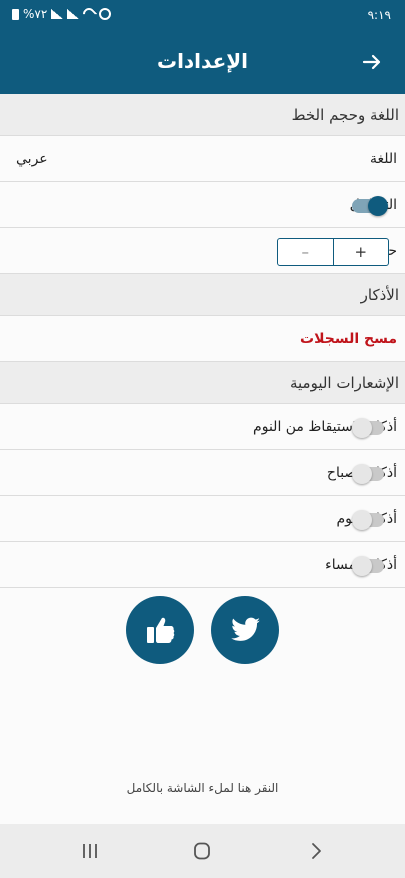 The image size is (405, 878). I want to click on notification-label-sleep: أذكار النوم, so click(366, 518).